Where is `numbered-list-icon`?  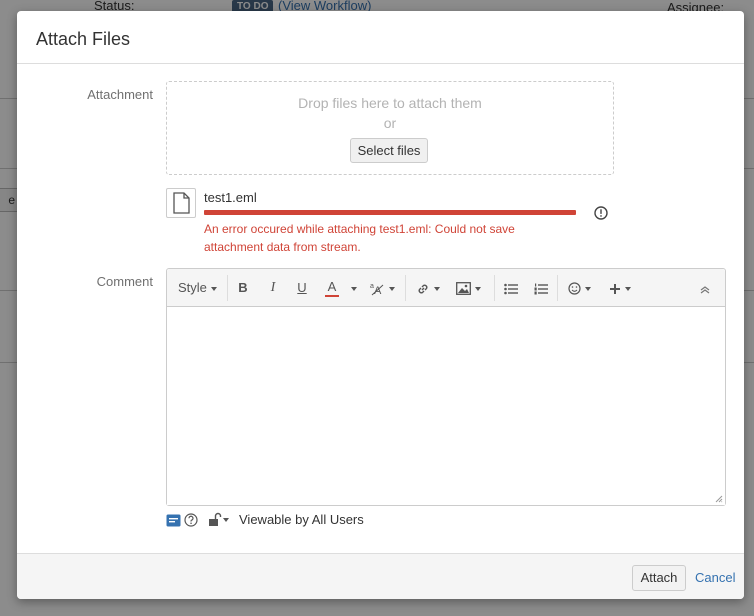 numbered-list-icon is located at coordinates (541, 289).